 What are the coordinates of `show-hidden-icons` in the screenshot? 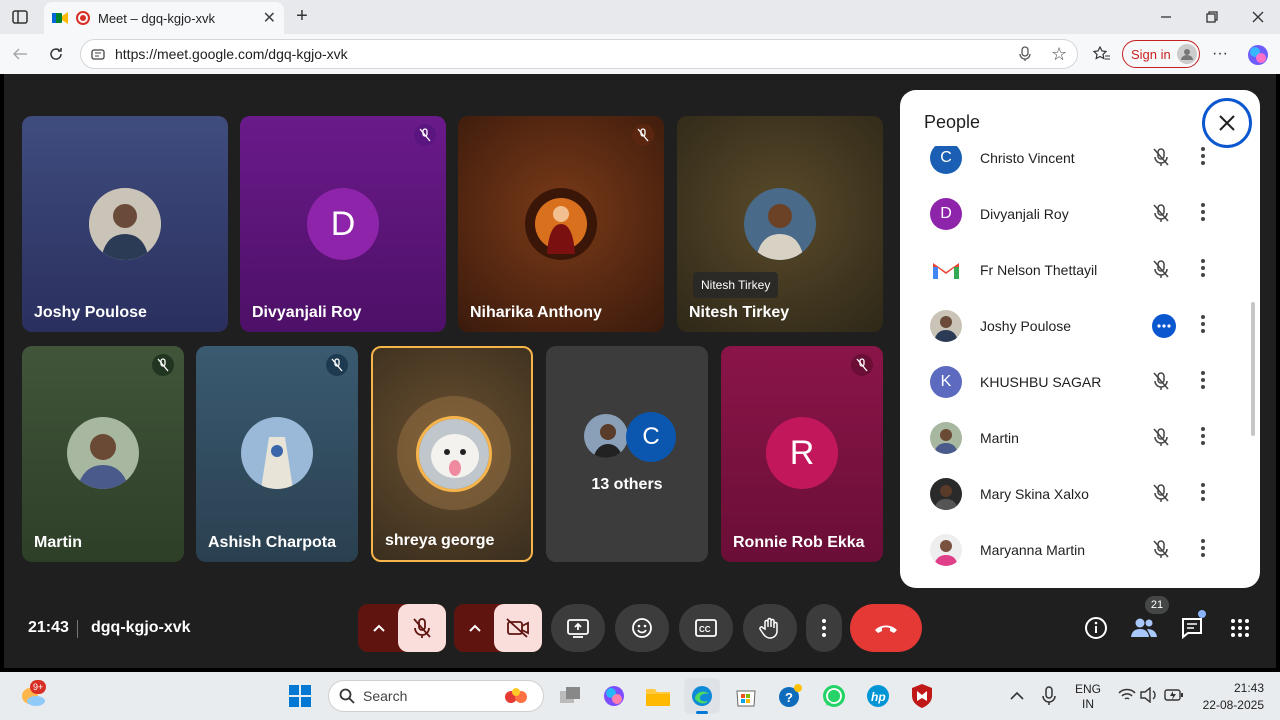 It's located at (1017, 697).